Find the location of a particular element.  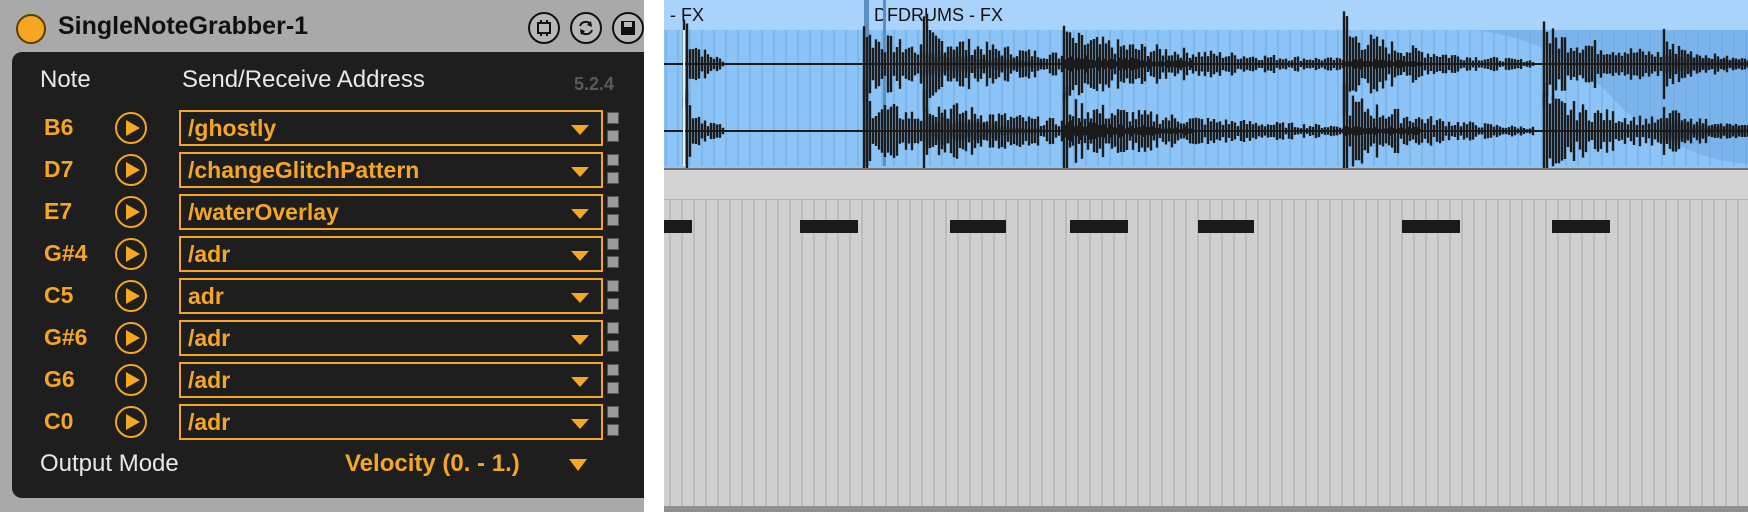

address-dropdown: /changeGlitchPattern is located at coordinates (391, 170).